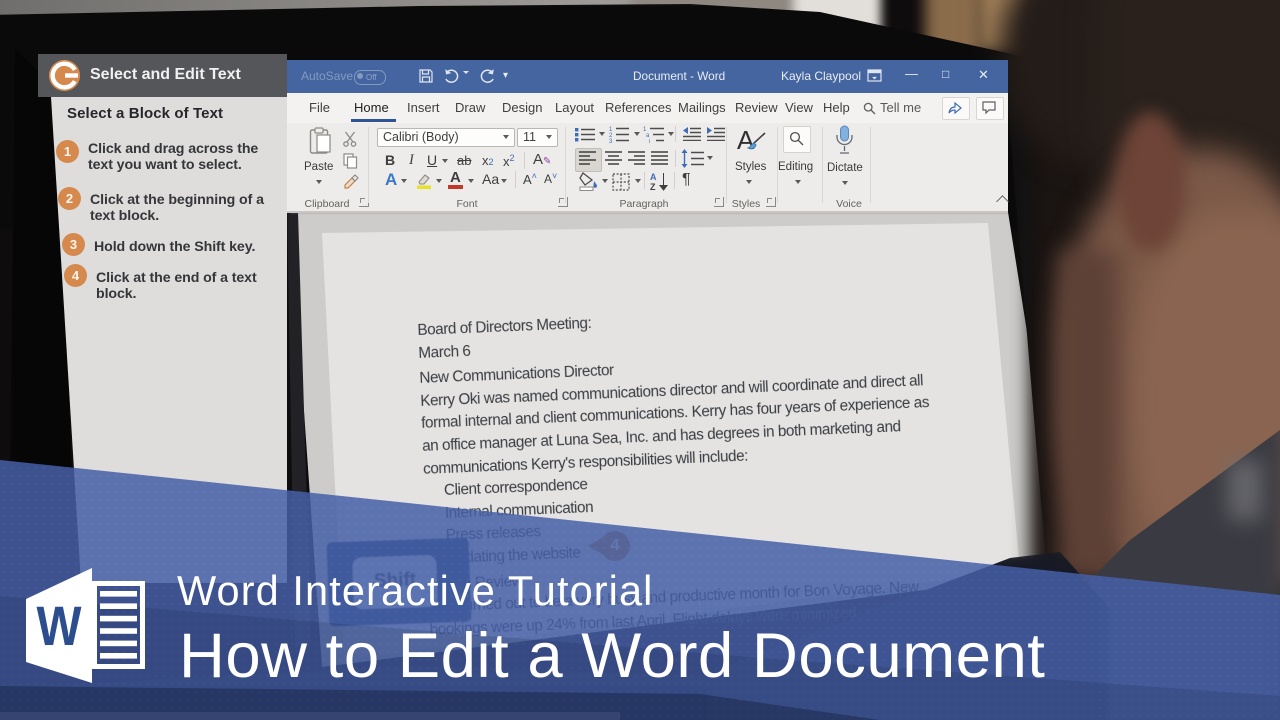 The height and width of the screenshot is (720, 1280). What do you see at coordinates (653, 186) in the screenshot?
I see `svg-text: Z` at bounding box center [653, 186].